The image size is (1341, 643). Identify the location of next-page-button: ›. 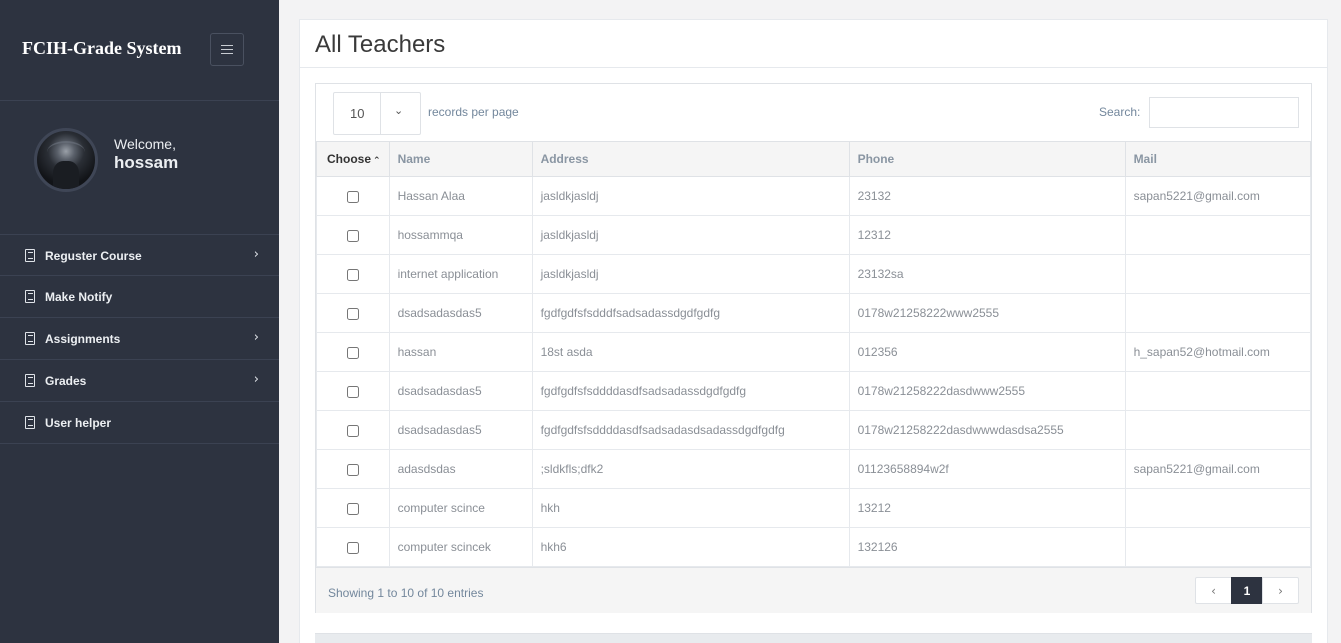
(1280, 590).